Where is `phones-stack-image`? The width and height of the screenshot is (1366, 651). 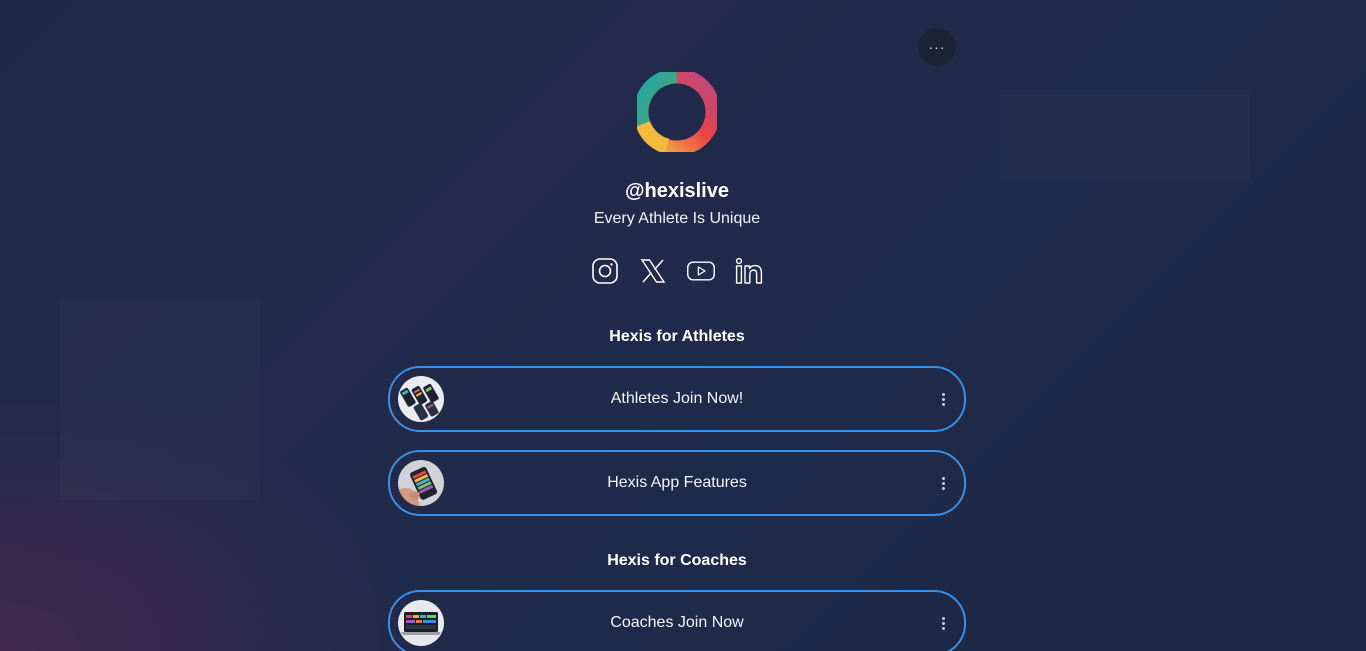
phones-stack-image is located at coordinates (421, 399).